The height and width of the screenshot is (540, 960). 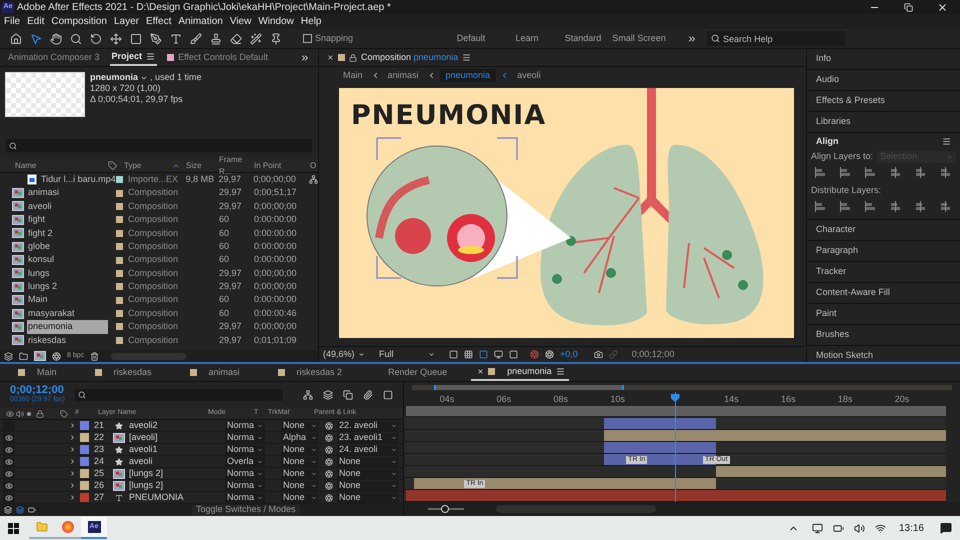 What do you see at coordinates (883, 314) in the screenshot?
I see `panel-tab: Paint` at bounding box center [883, 314].